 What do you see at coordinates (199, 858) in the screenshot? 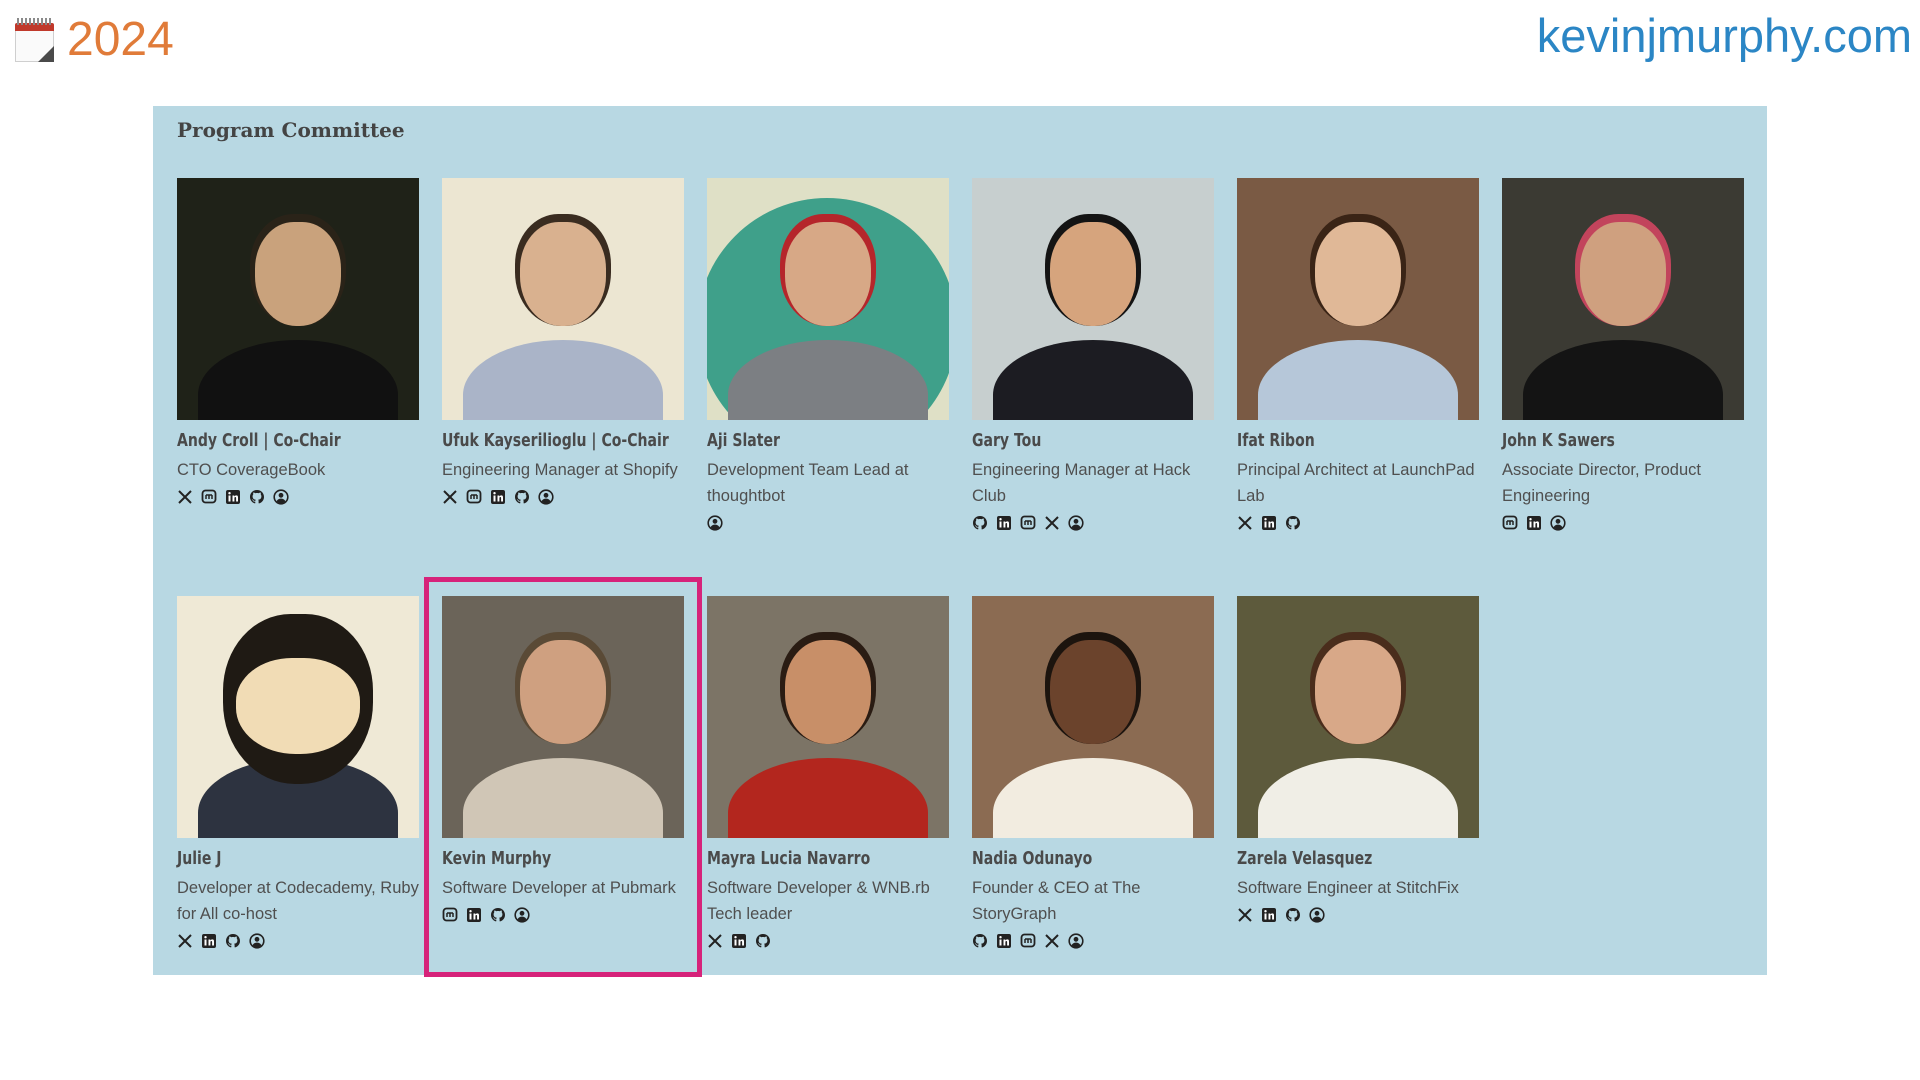
I see `member-name: Julie J` at bounding box center [199, 858].